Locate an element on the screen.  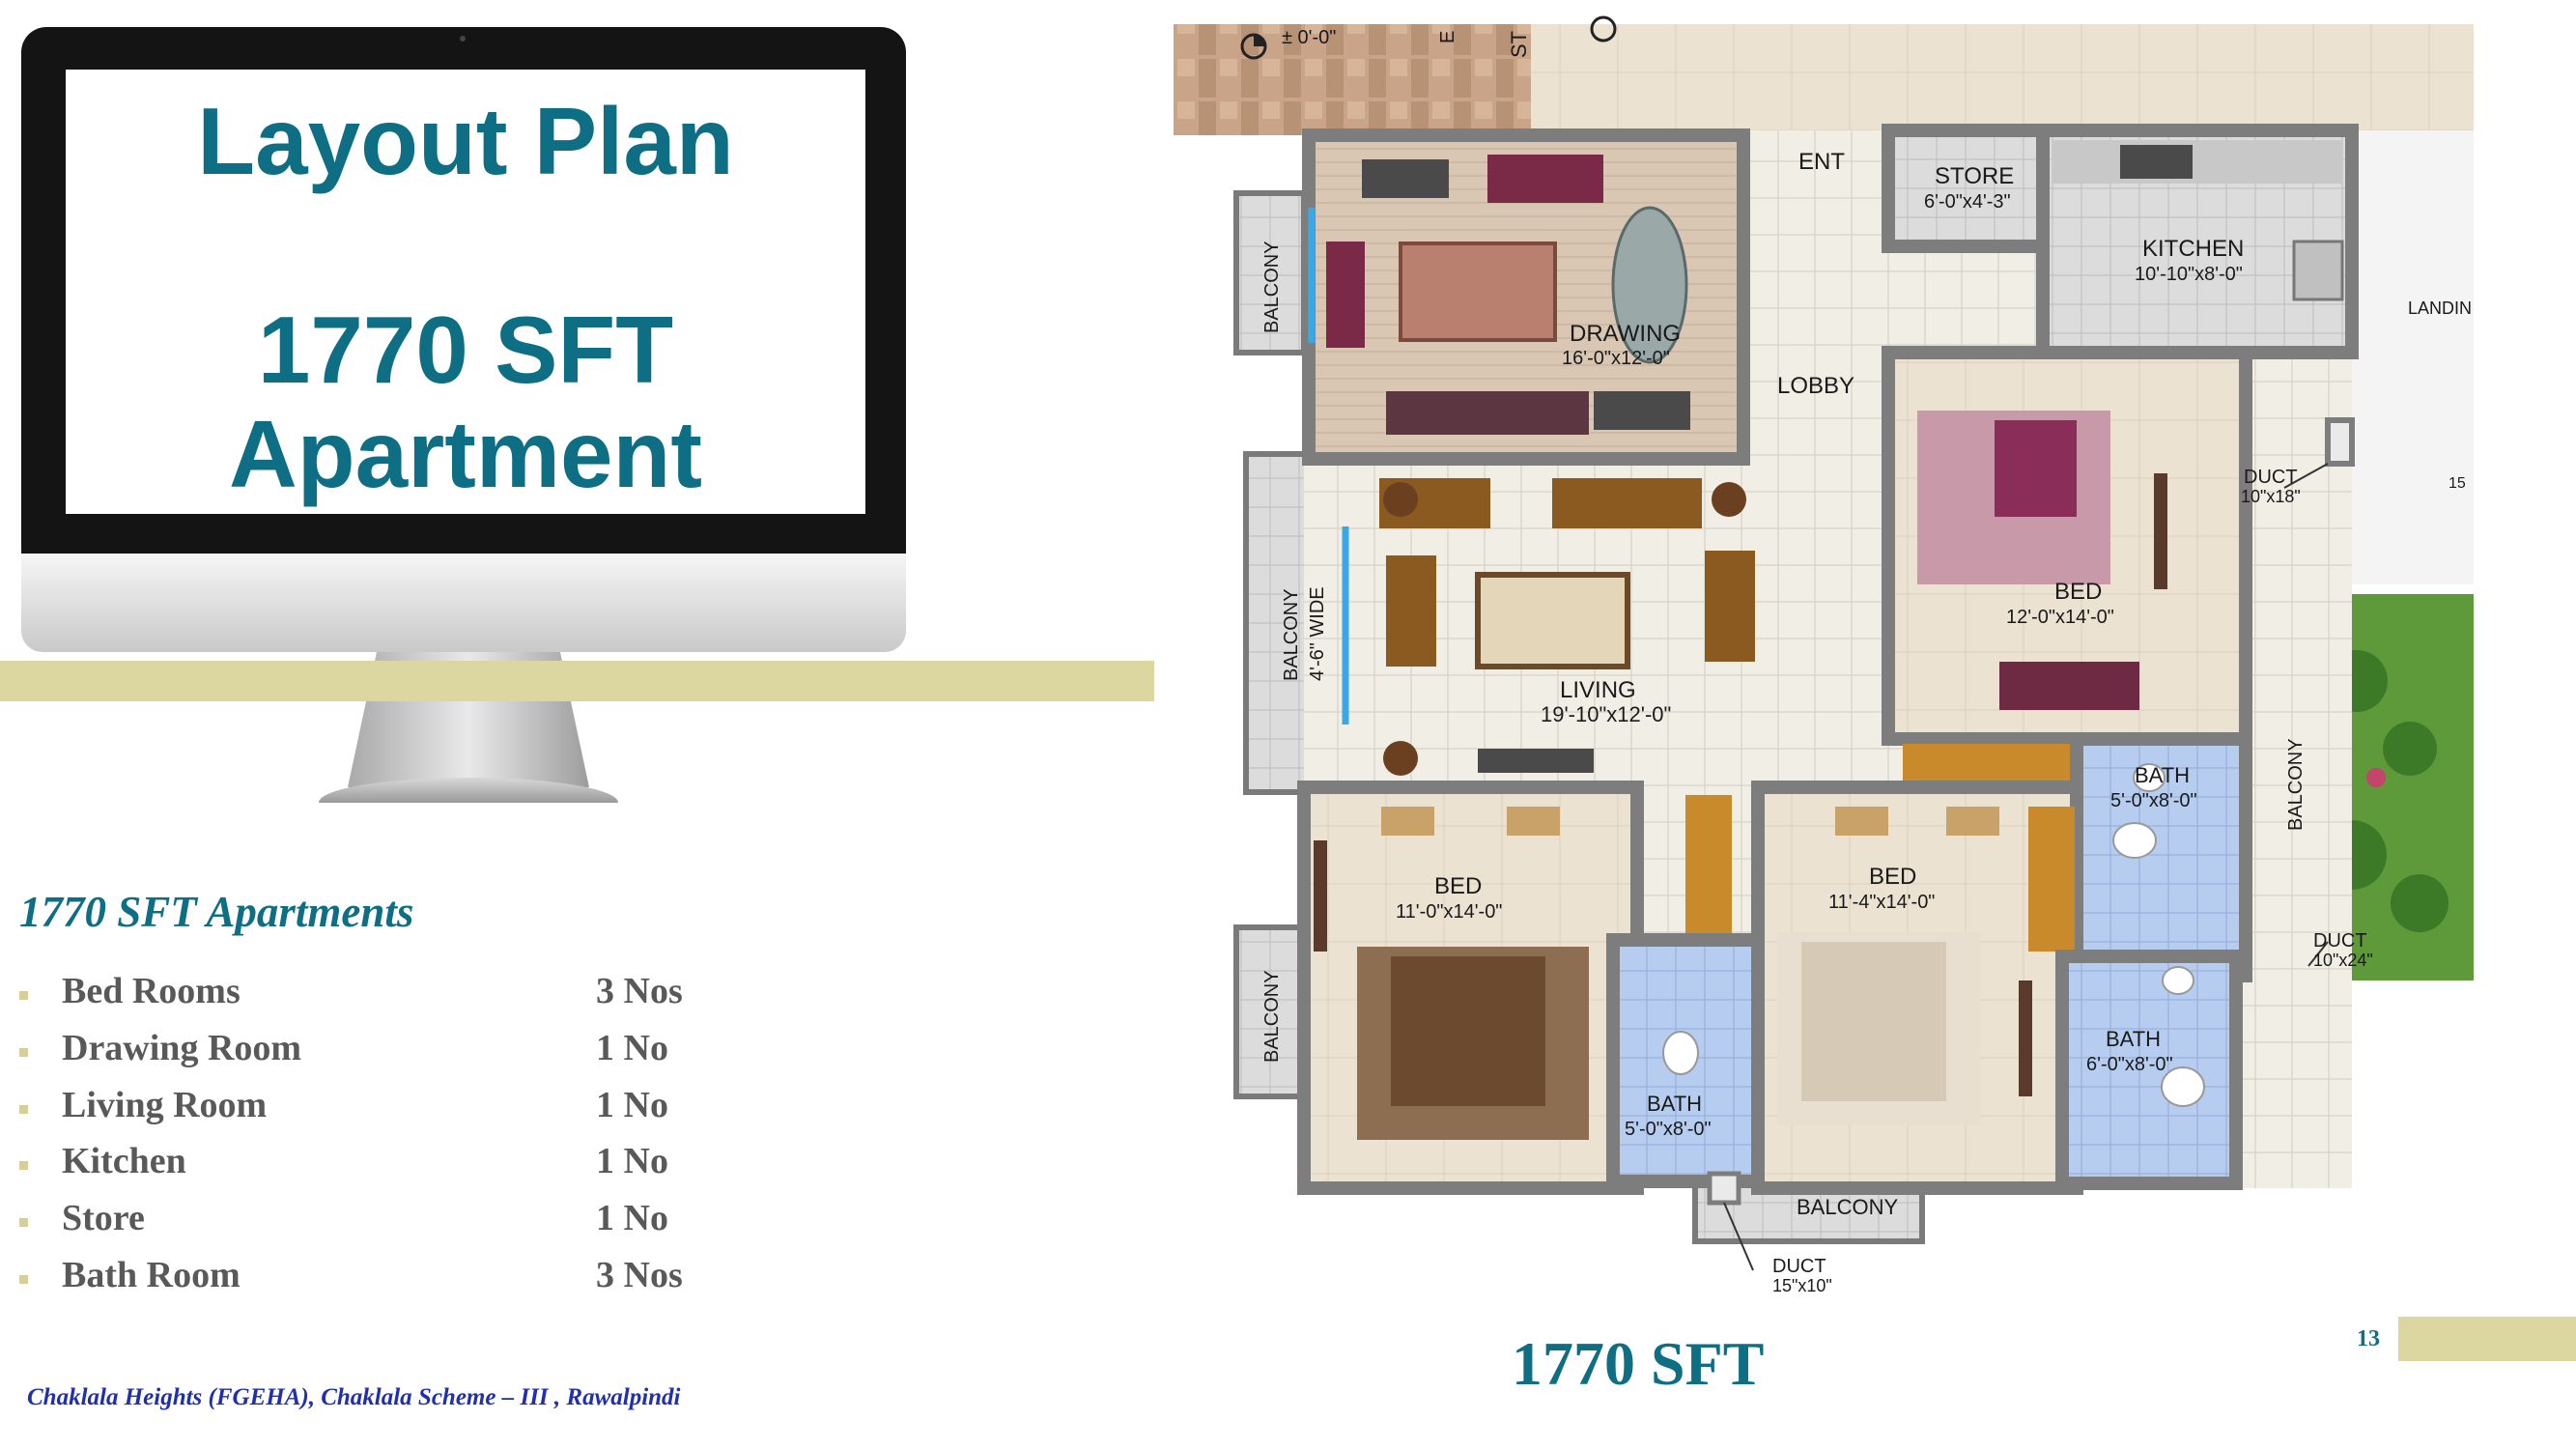
balcony-right-label: BALCONY is located at coordinates (2296, 784).